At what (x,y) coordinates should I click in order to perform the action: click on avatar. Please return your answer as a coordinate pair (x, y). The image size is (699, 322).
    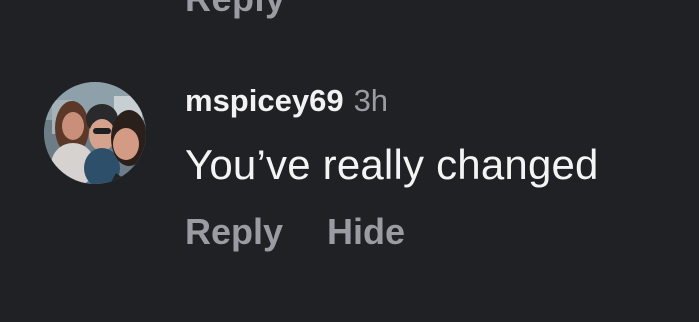
    Looking at the image, I should click on (95, 133).